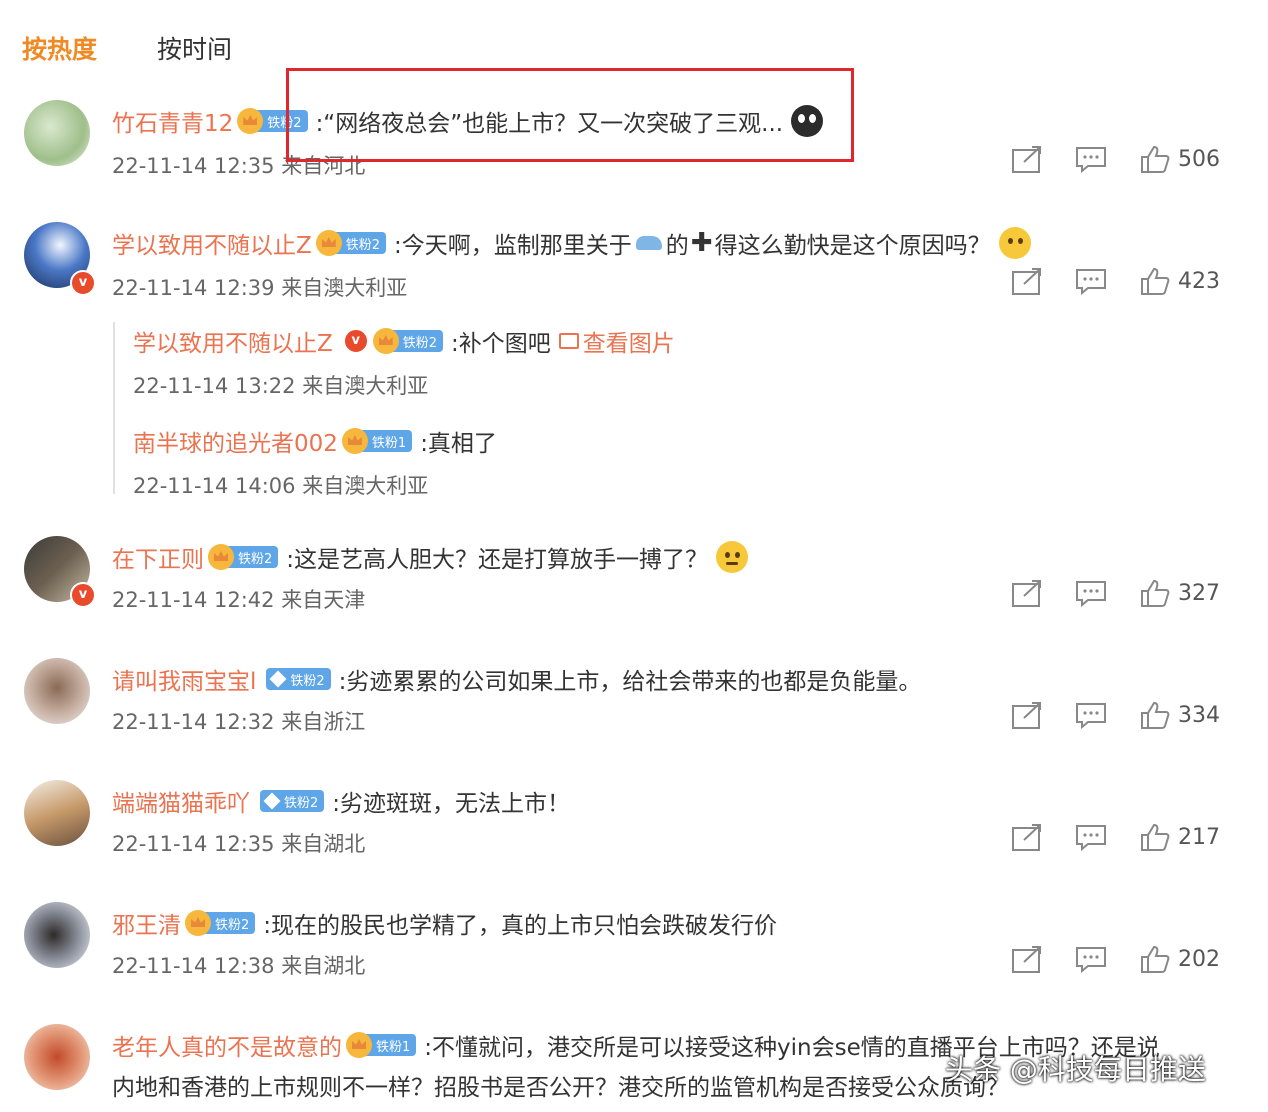 The width and height of the screenshot is (1268, 1112). Describe the element at coordinates (181, 801) in the screenshot. I see `username: 端端猫猫乖吖` at that location.